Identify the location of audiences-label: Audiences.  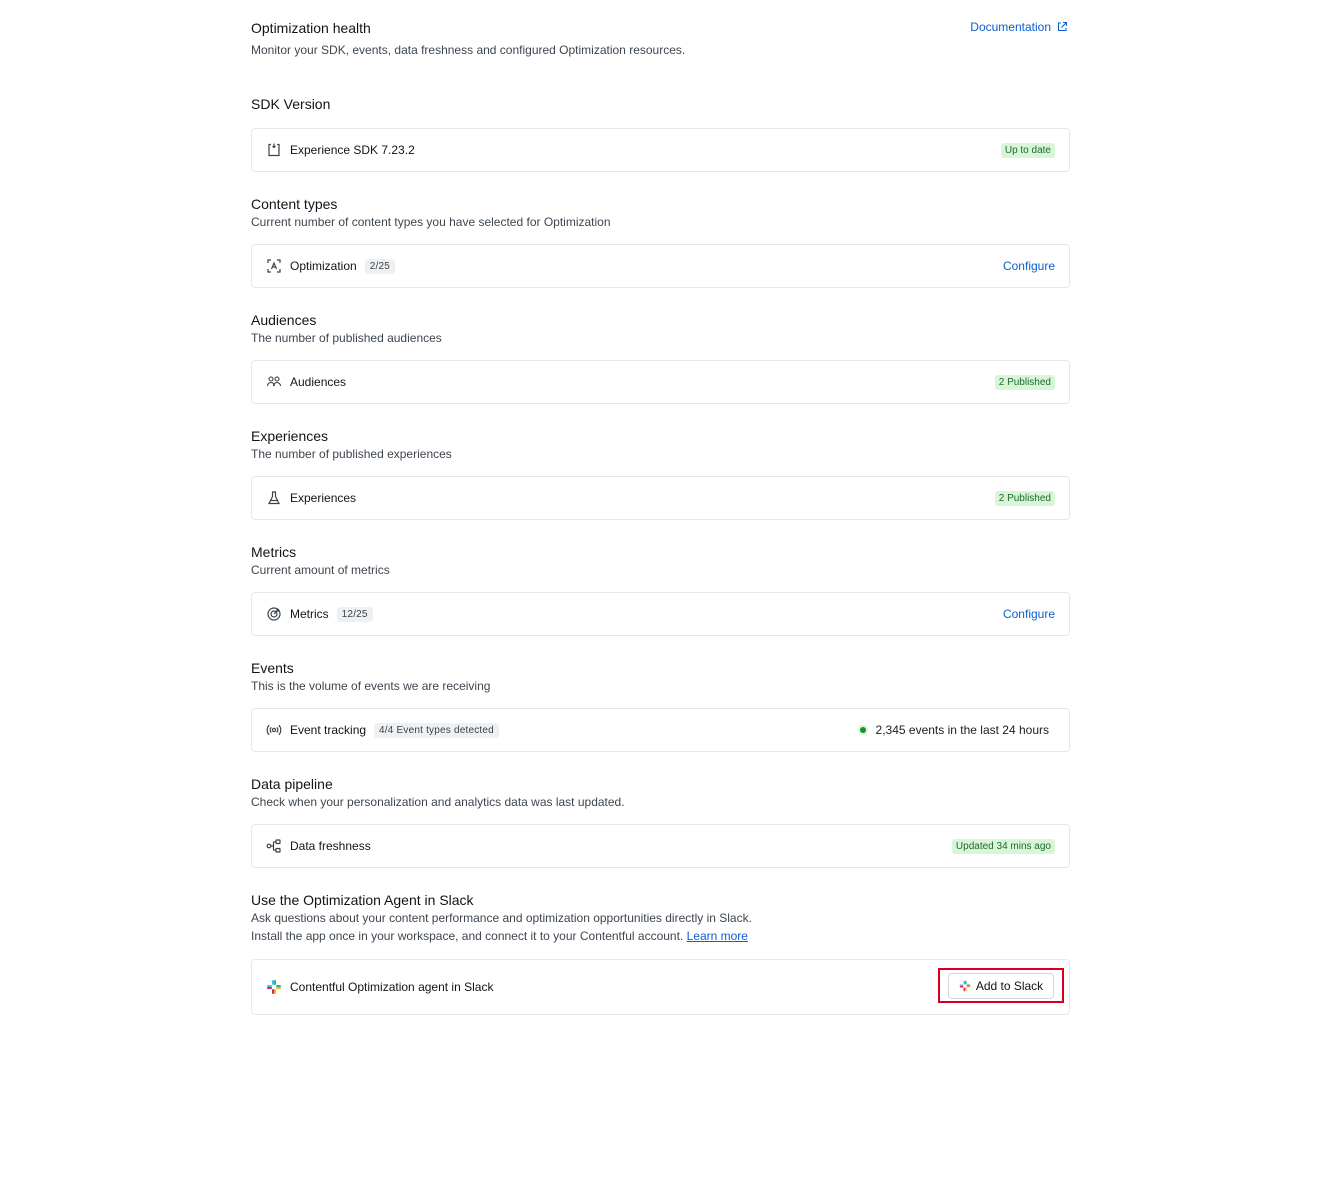
(318, 382).